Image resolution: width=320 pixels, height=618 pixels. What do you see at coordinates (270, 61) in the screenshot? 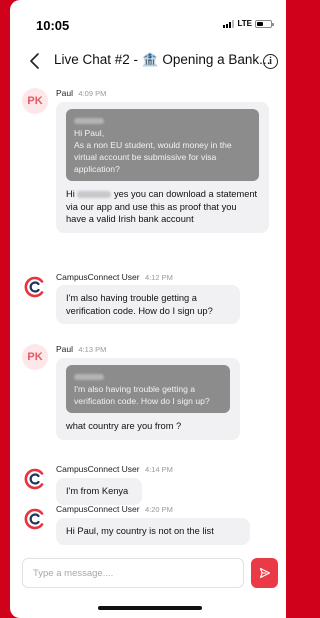
I see `info-icon: i` at bounding box center [270, 61].